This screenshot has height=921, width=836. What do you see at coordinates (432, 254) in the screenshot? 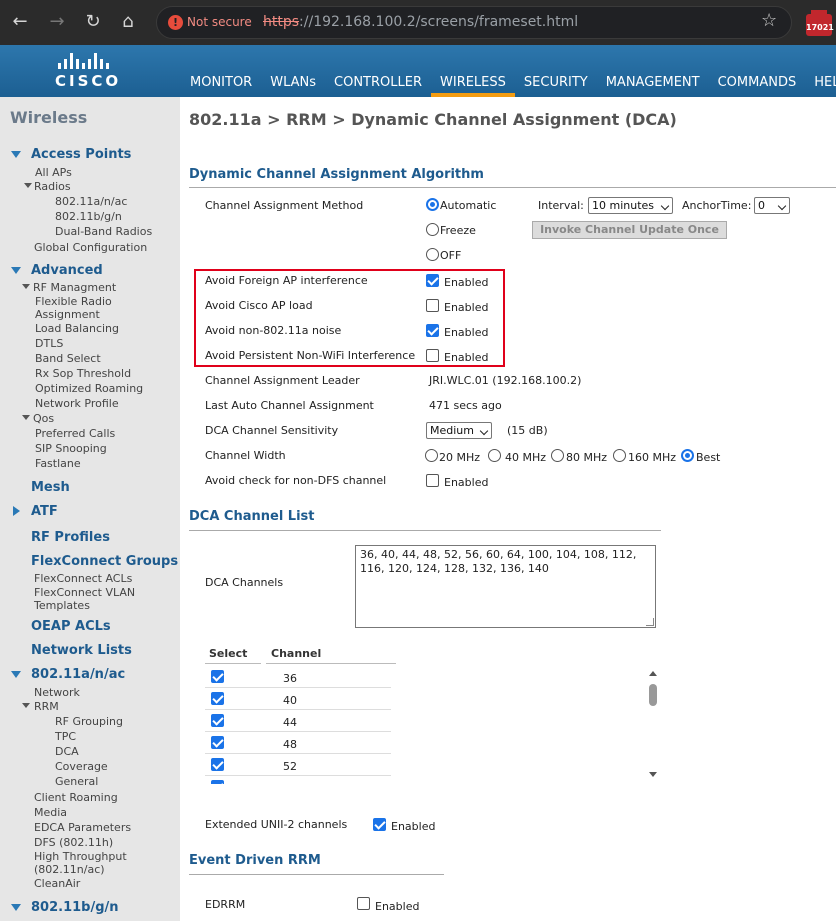
I see `method-off-radio` at bounding box center [432, 254].